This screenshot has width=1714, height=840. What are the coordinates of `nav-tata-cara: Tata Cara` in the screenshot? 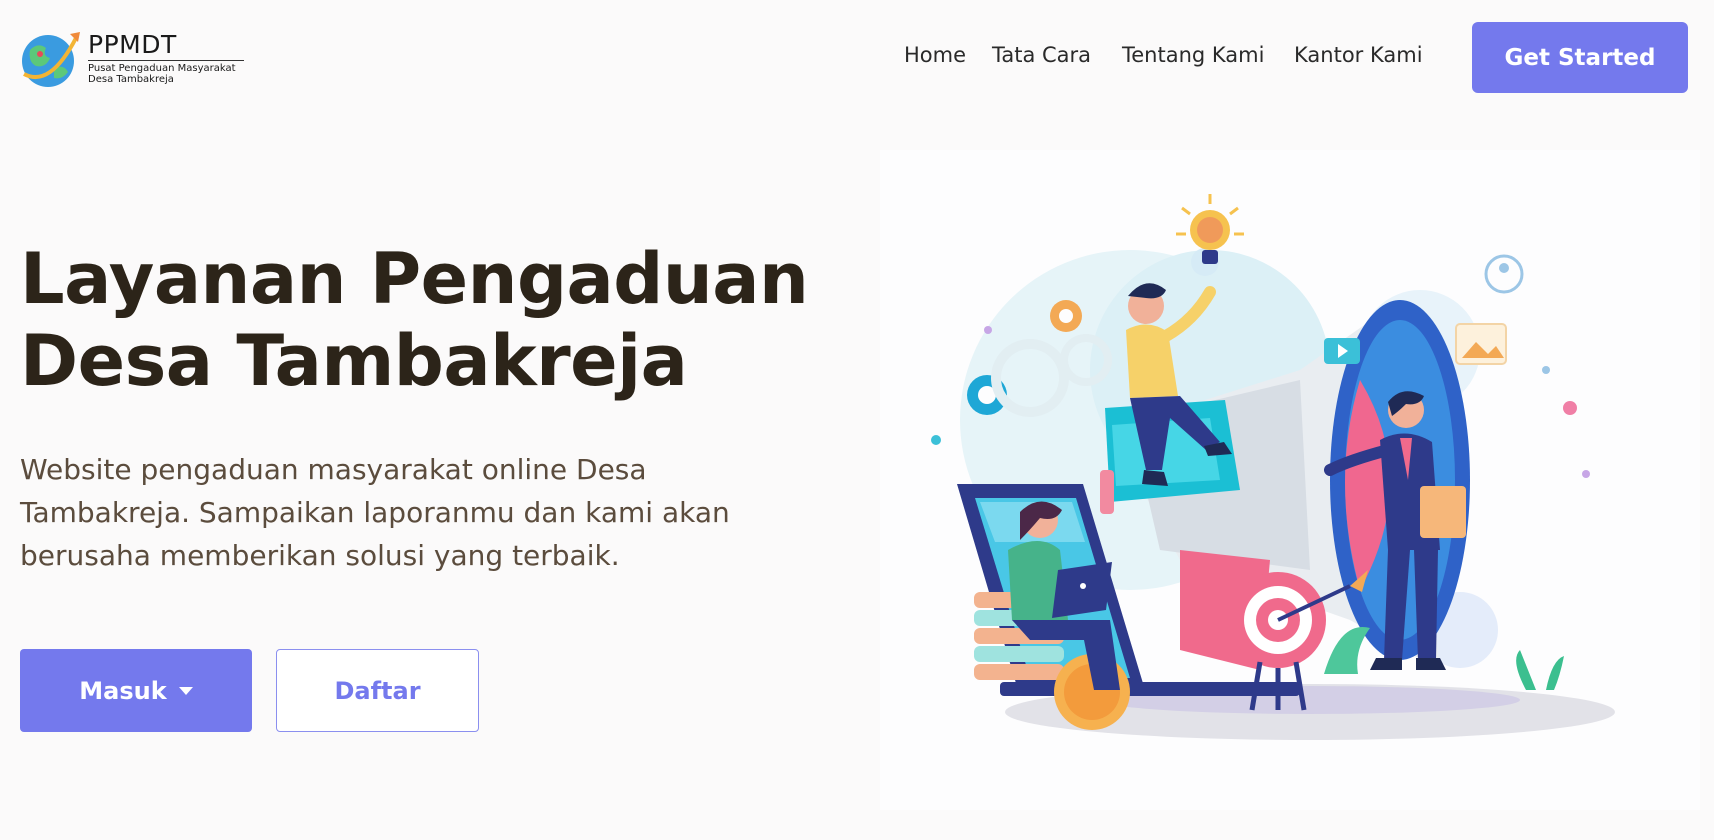 It's located at (1041, 55).